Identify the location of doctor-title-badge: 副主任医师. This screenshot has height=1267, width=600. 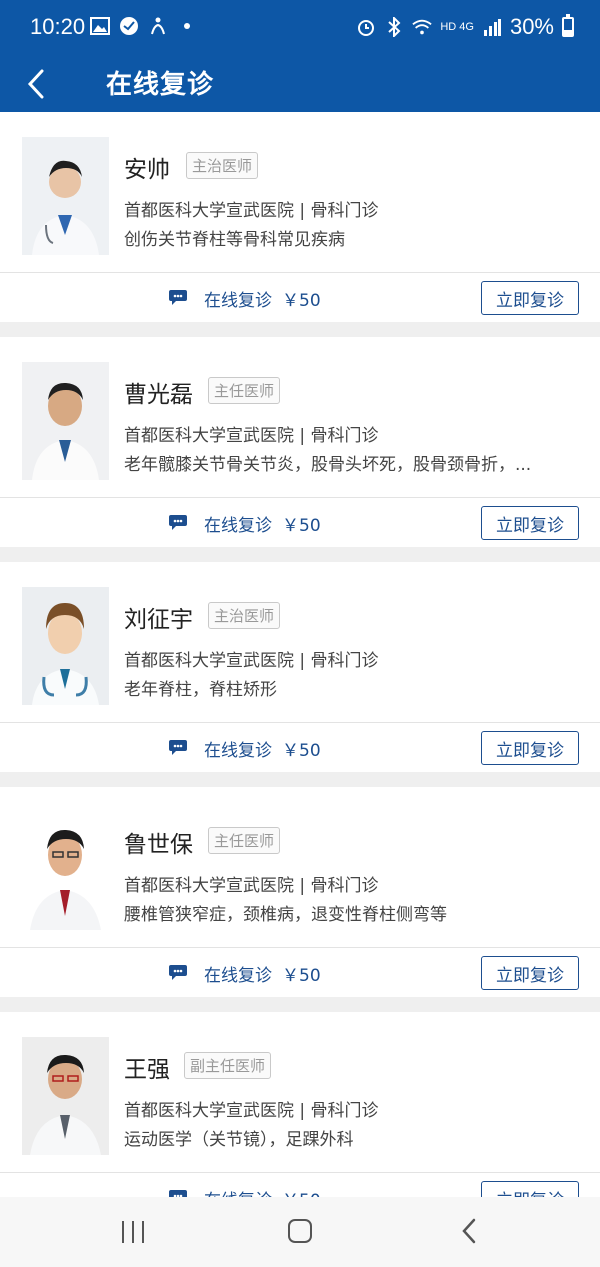
(228, 1065).